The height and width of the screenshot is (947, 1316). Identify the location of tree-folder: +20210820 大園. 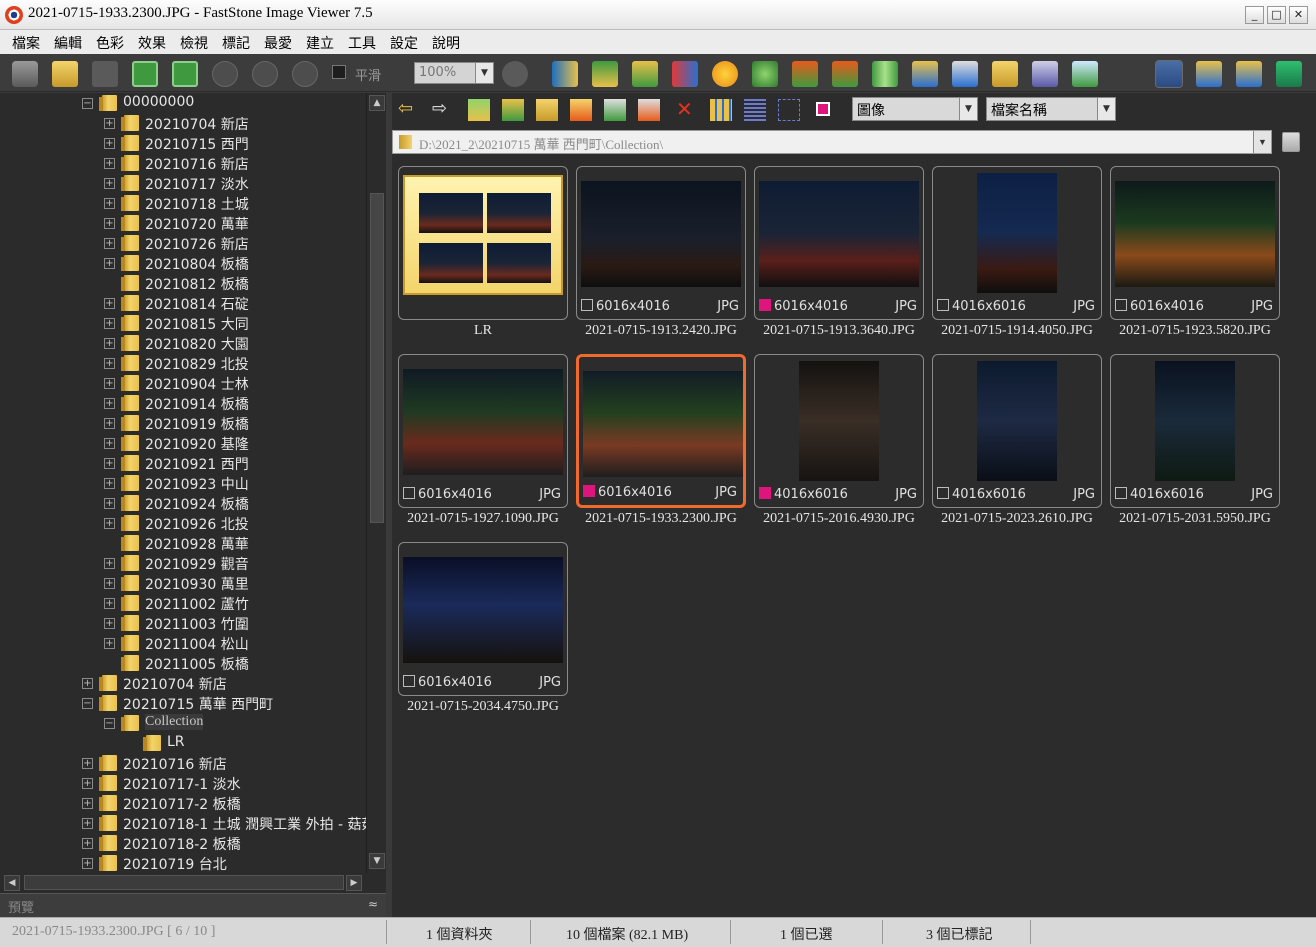
(183, 343).